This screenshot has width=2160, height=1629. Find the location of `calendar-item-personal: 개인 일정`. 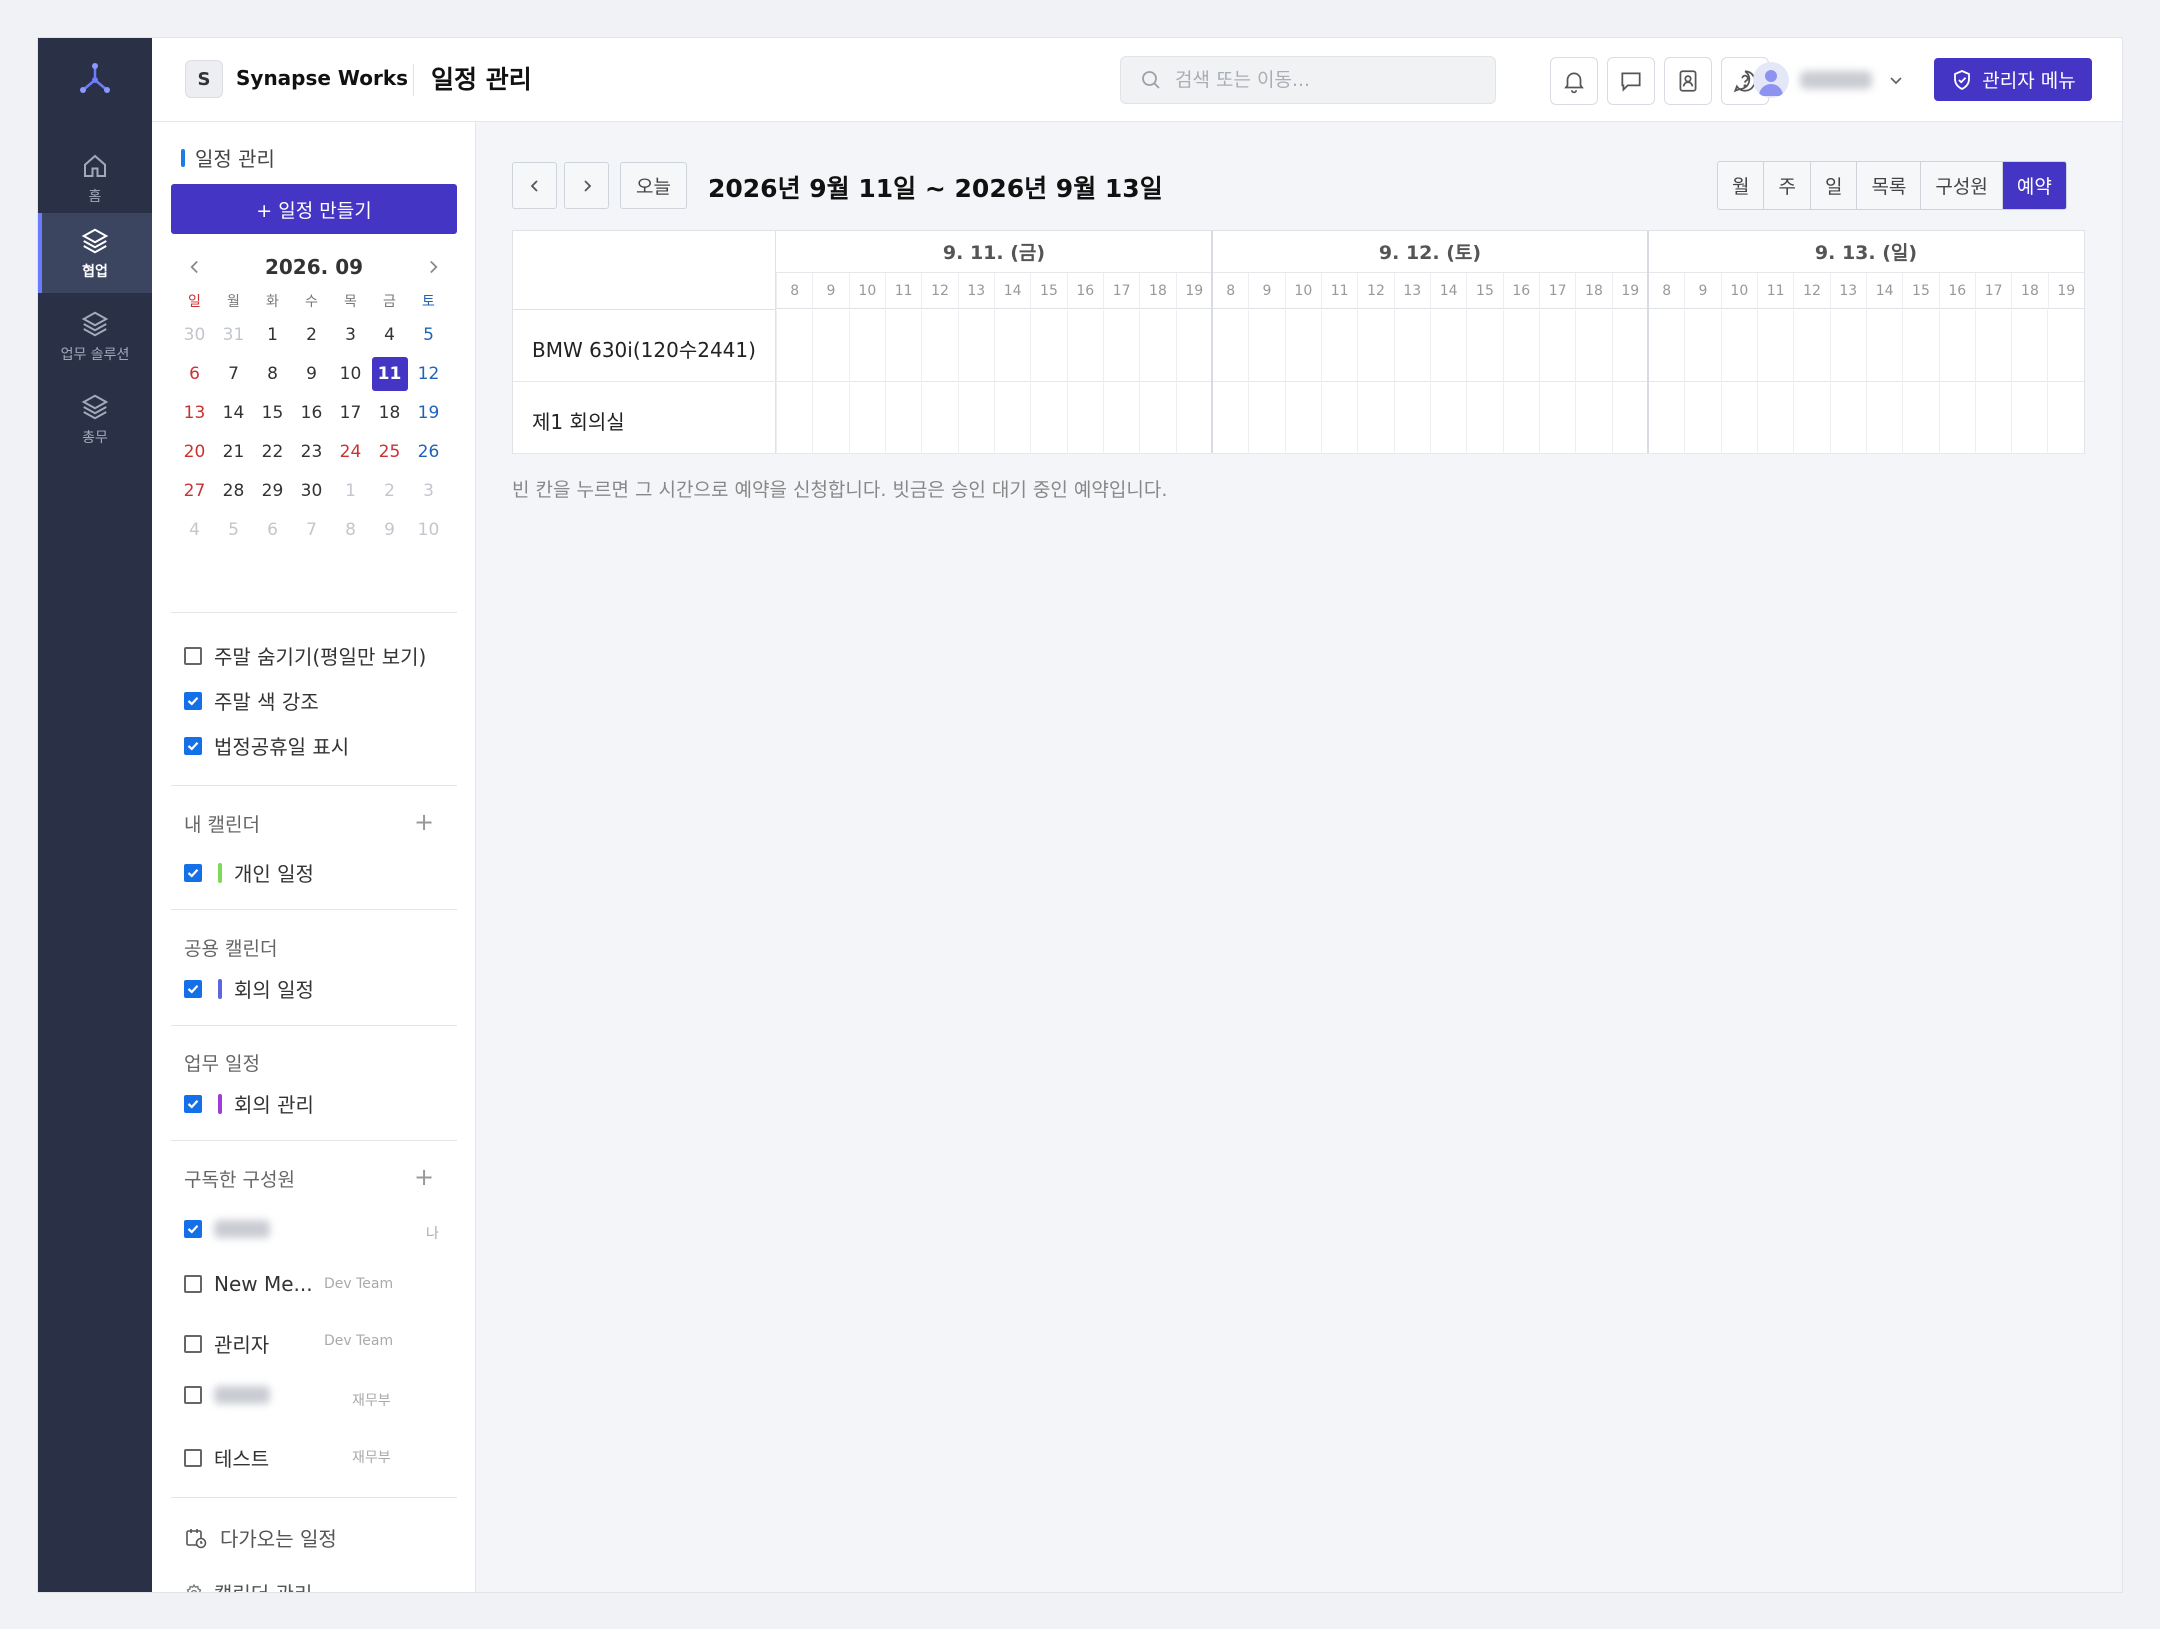

calendar-item-personal: 개인 일정 is located at coordinates (249, 872).